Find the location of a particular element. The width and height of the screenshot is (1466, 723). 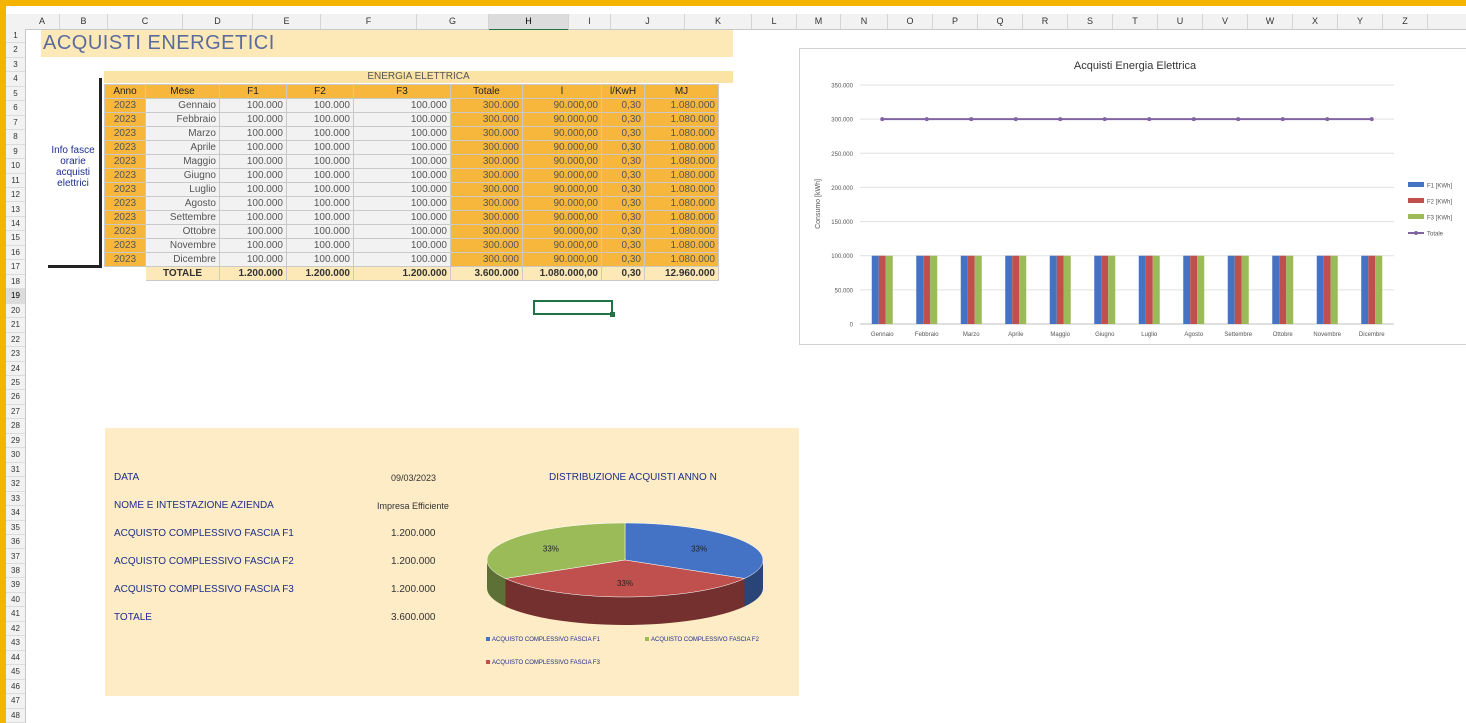

column-header-y: Y is located at coordinates (1360, 21).